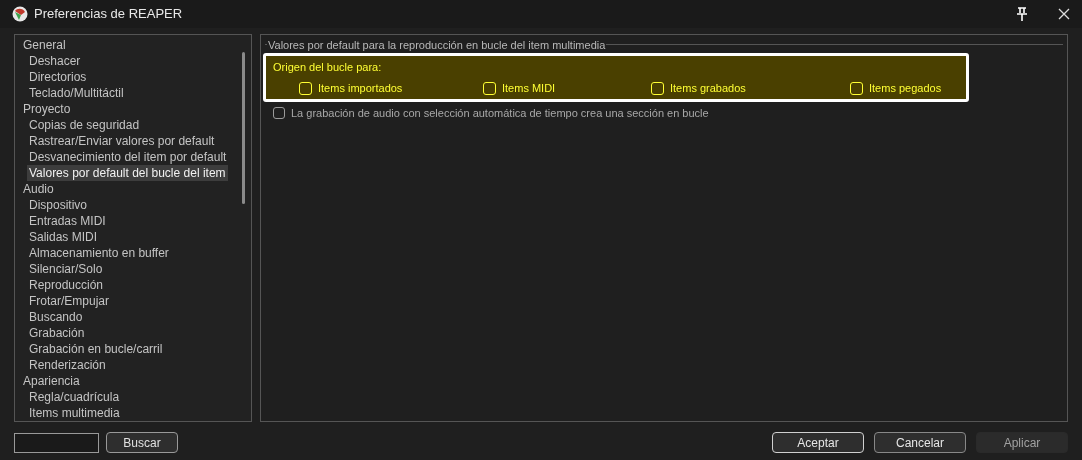  I want to click on tree-item: Valores por default del bucle del item, so click(127, 173).